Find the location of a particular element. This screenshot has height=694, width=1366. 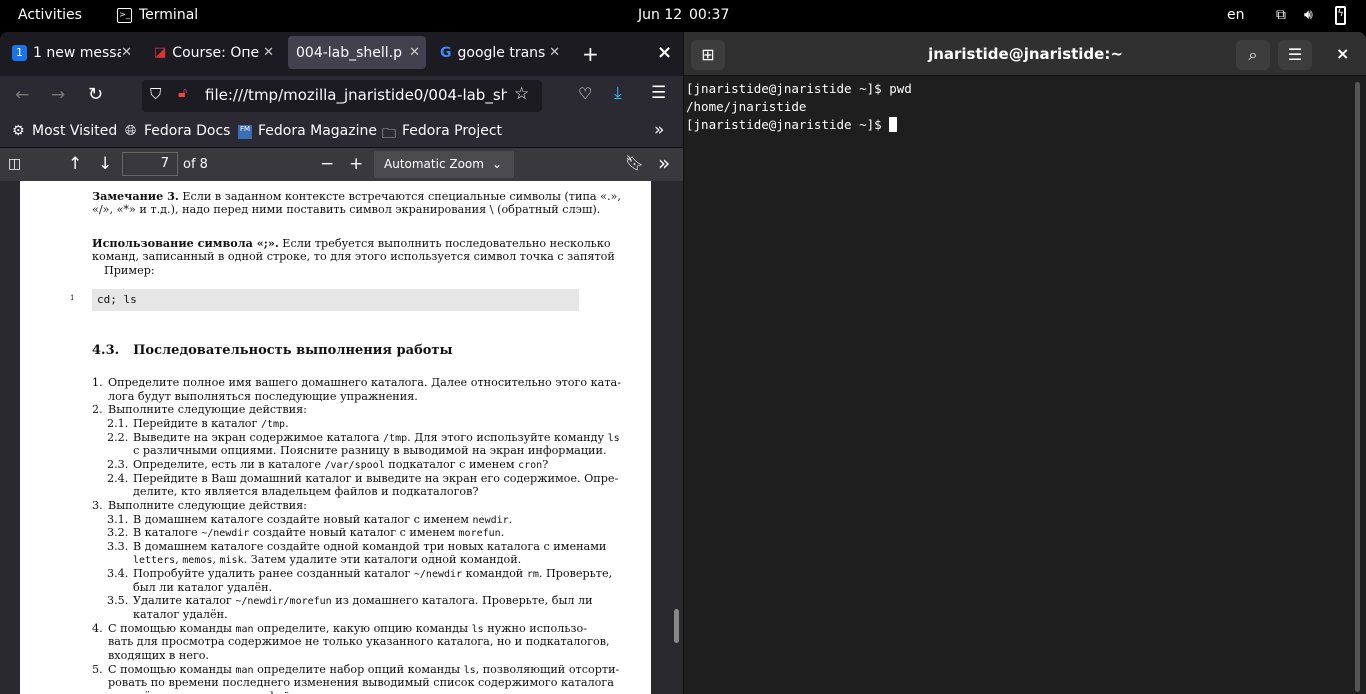

search-button: ⌕ is located at coordinates (1253, 55).